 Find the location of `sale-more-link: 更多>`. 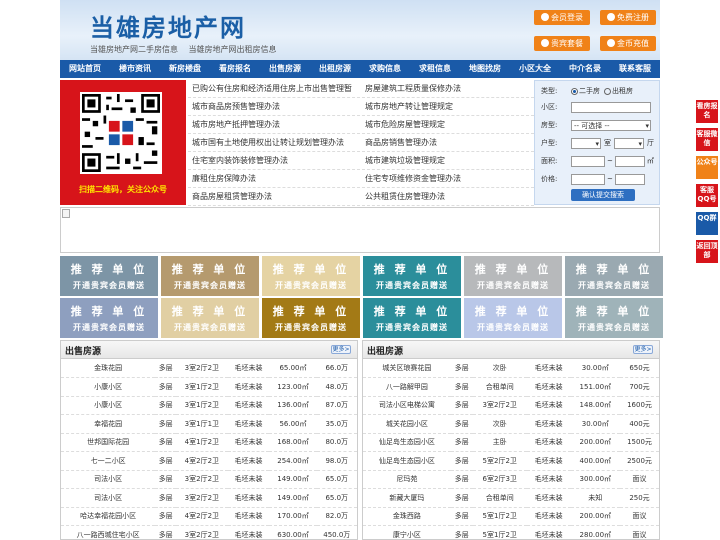

sale-more-link: 更多> is located at coordinates (341, 349).